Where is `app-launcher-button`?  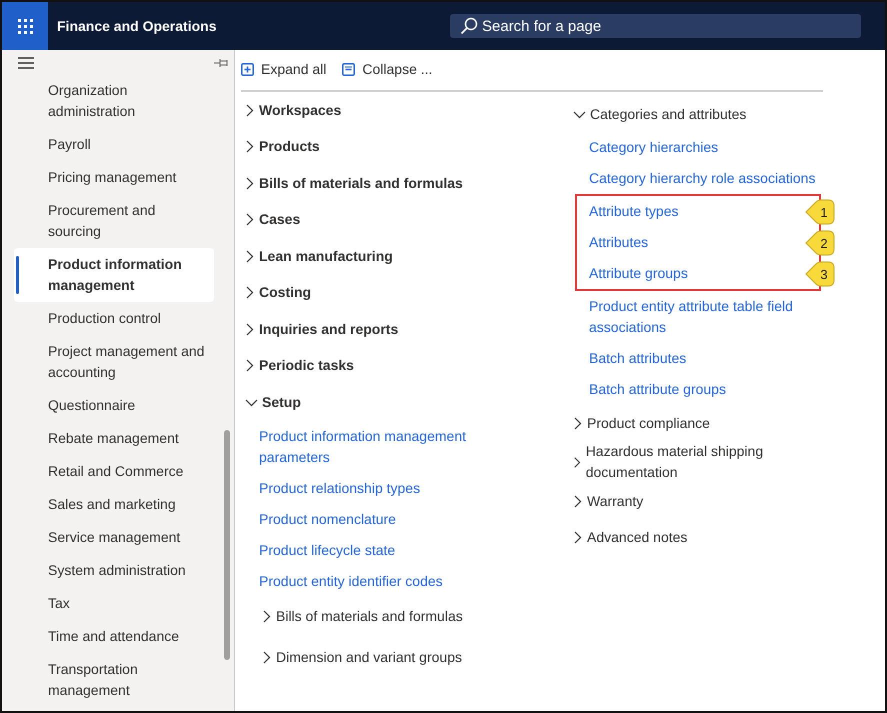
app-launcher-button is located at coordinates (25, 26).